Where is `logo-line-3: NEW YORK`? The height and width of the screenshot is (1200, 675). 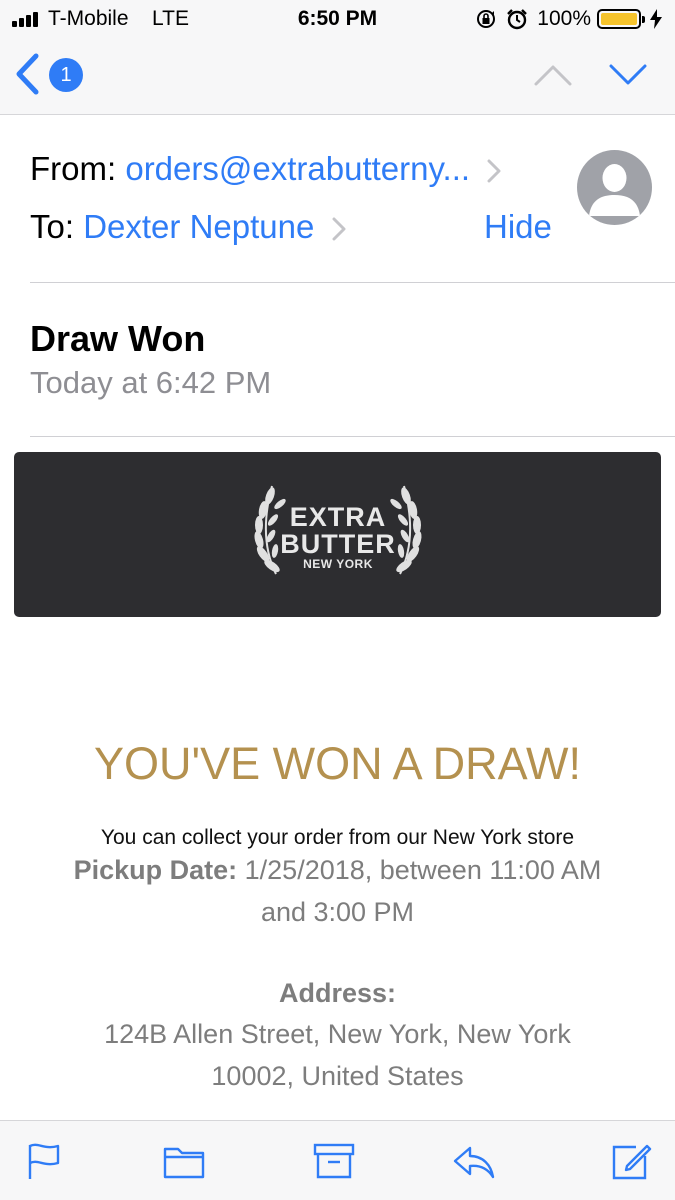 logo-line-3: NEW YORK is located at coordinates (338, 564).